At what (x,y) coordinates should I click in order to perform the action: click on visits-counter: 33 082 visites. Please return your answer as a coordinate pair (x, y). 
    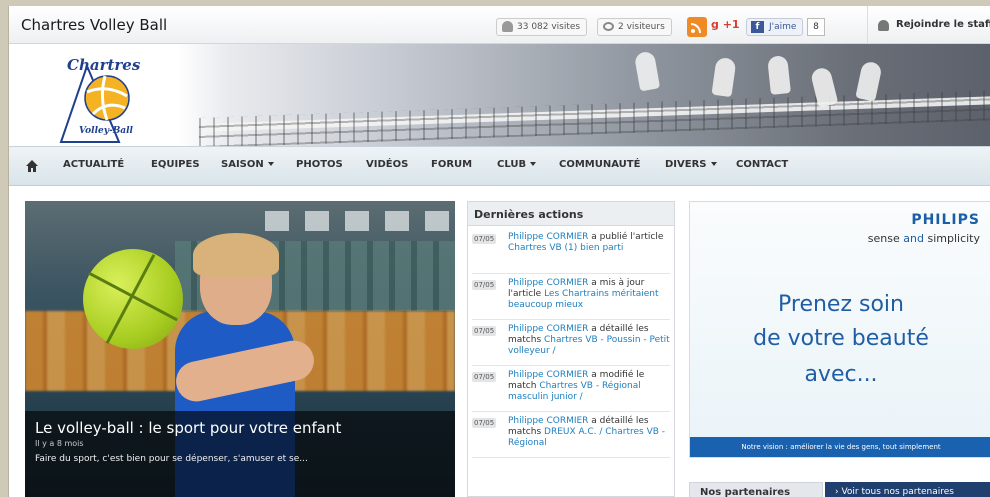
    Looking at the image, I should click on (542, 27).